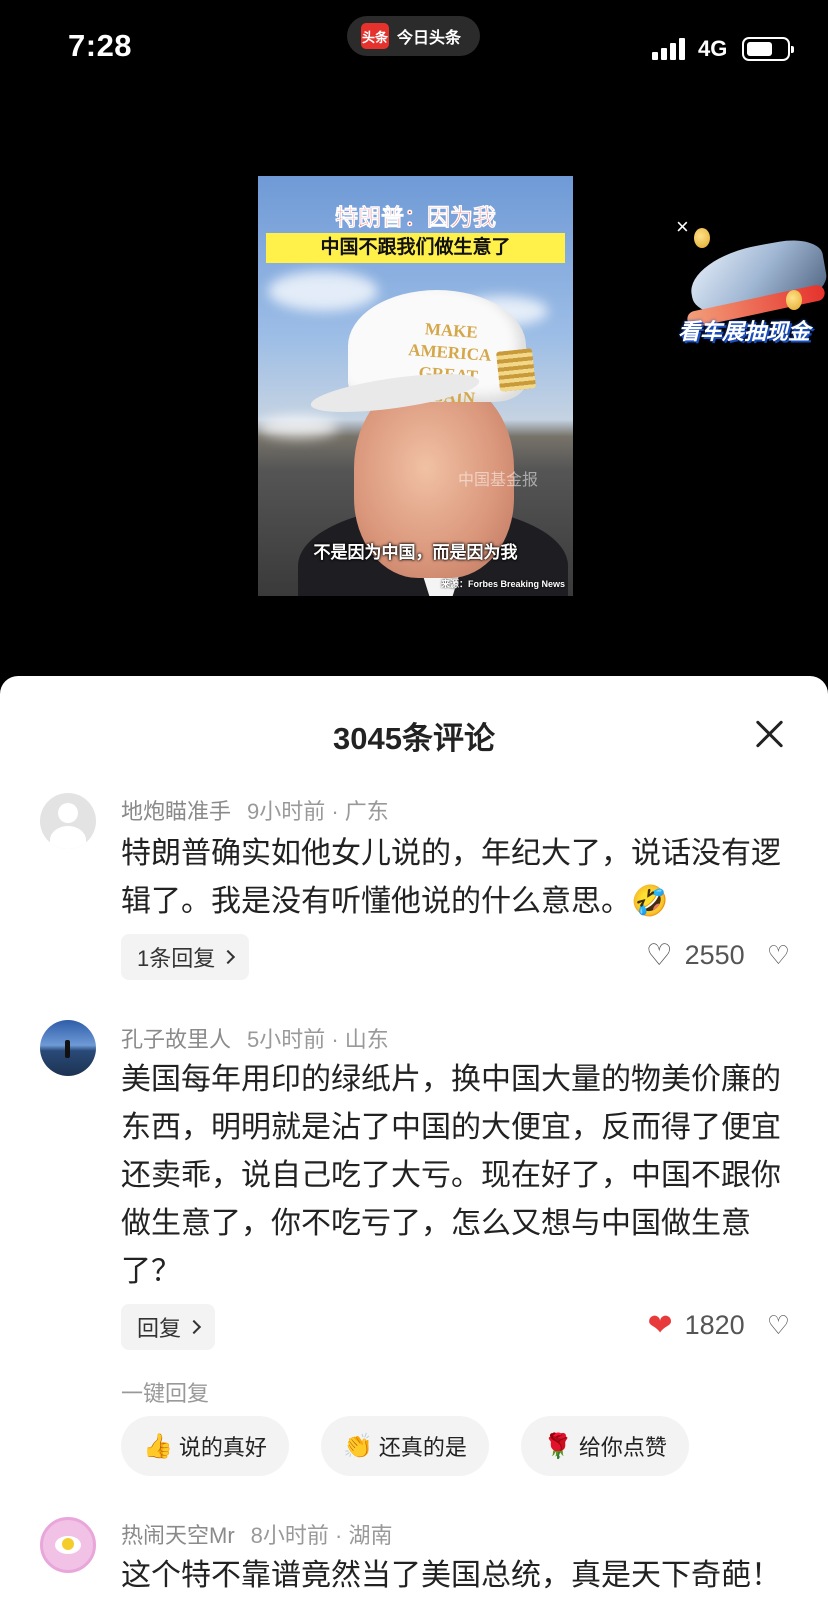 The image size is (828, 1613). I want to click on like-group: ❤ 1820 ♡, so click(718, 1325).